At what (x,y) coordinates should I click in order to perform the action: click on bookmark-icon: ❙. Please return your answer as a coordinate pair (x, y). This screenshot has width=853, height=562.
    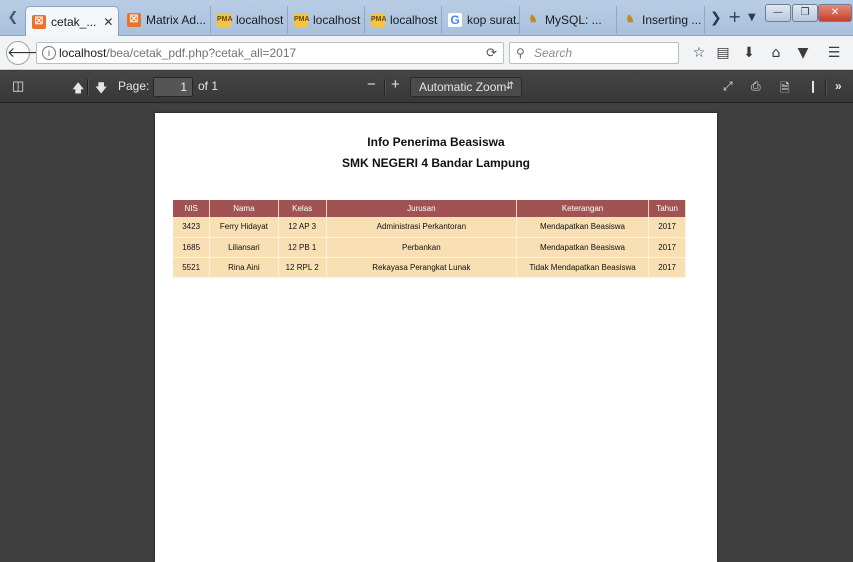
    Looking at the image, I should click on (813, 86).